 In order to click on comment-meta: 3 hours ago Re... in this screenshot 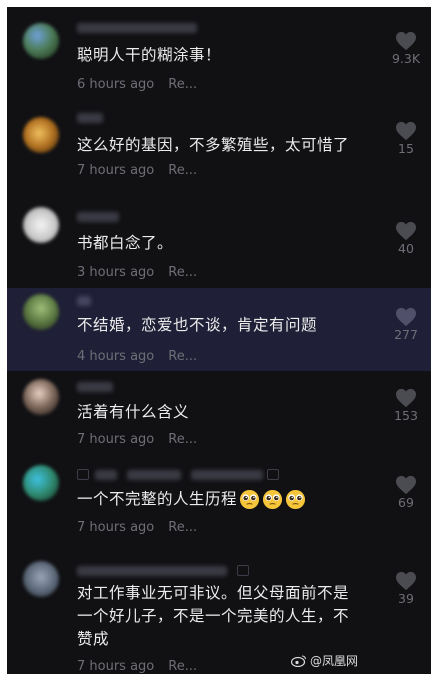, I will do `click(137, 272)`.